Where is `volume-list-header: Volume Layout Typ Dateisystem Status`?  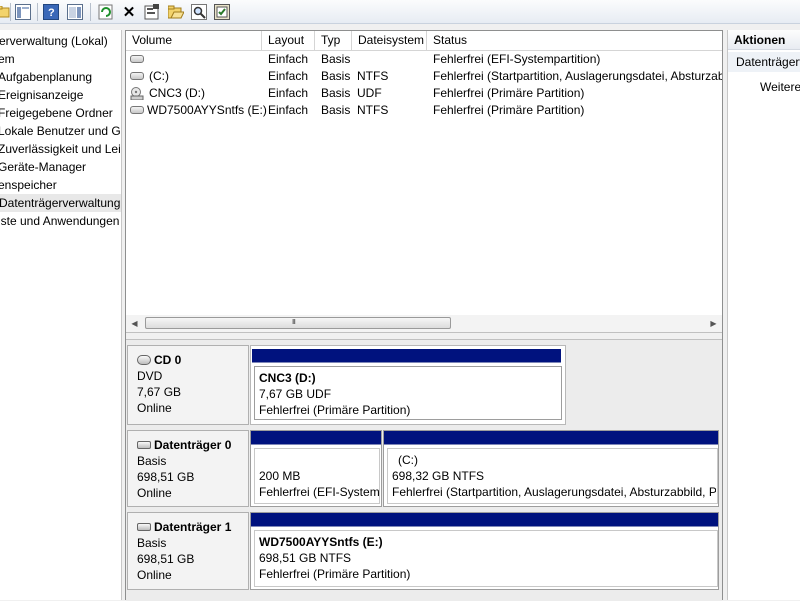 volume-list-header: Volume Layout Typ Dateisystem Status is located at coordinates (424, 41).